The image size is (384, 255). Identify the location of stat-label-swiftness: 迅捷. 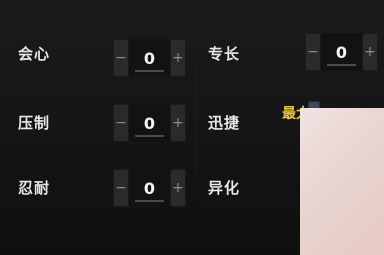
(224, 123).